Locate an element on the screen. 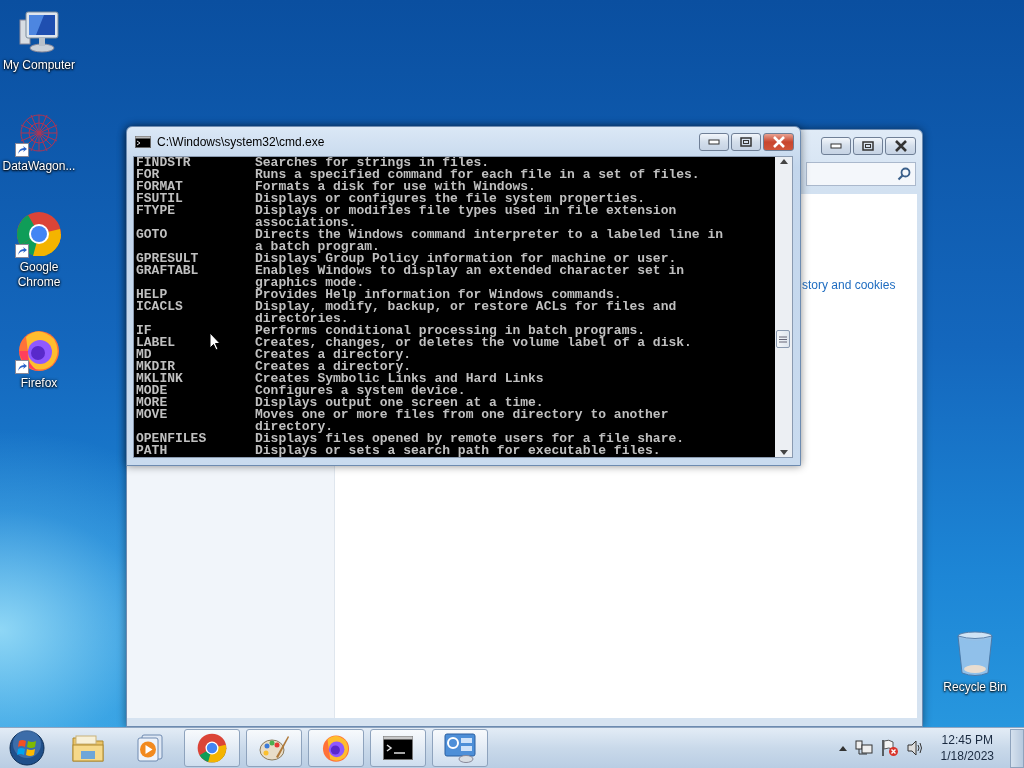 Image resolution: width=1024 pixels, height=768 pixels. command-description: a batch program. is located at coordinates (317, 247).